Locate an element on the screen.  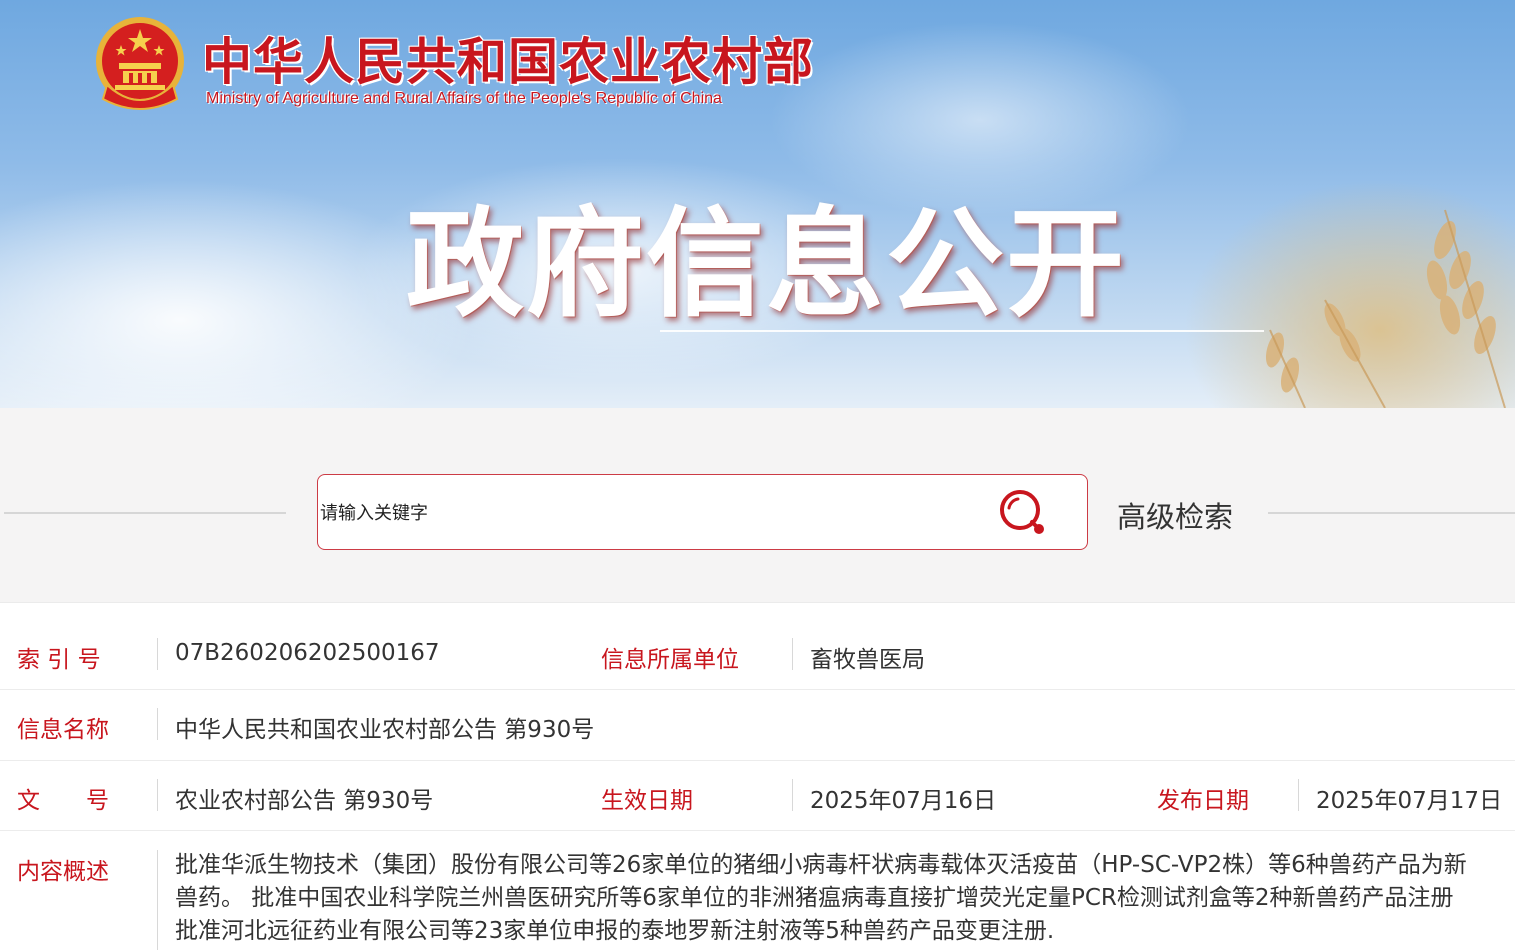
ministry-name-cn: 中华人民共和国农业农村部 is located at coordinates (508, 61).